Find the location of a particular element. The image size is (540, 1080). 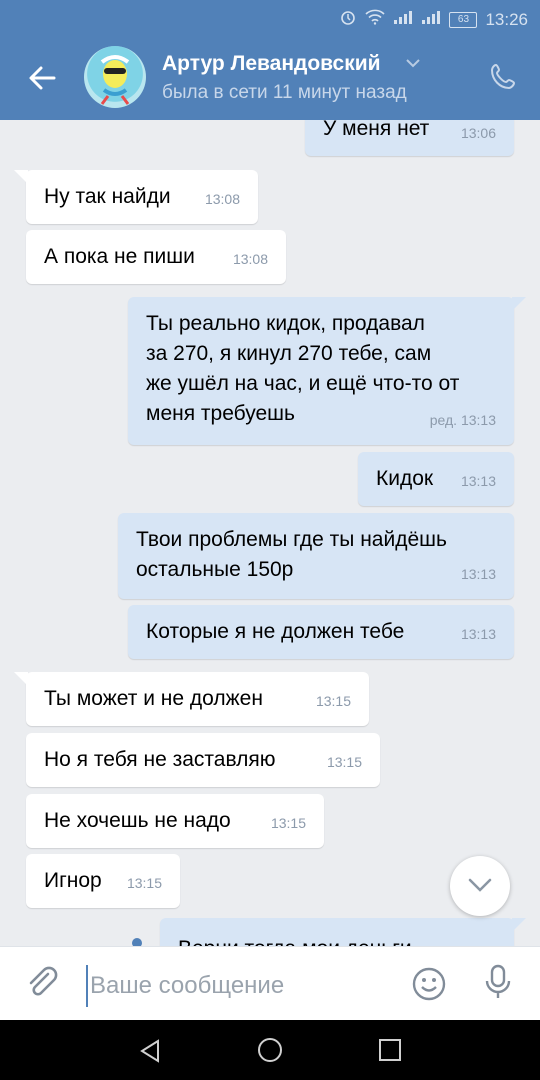

message-input is located at coordinates (239, 986).